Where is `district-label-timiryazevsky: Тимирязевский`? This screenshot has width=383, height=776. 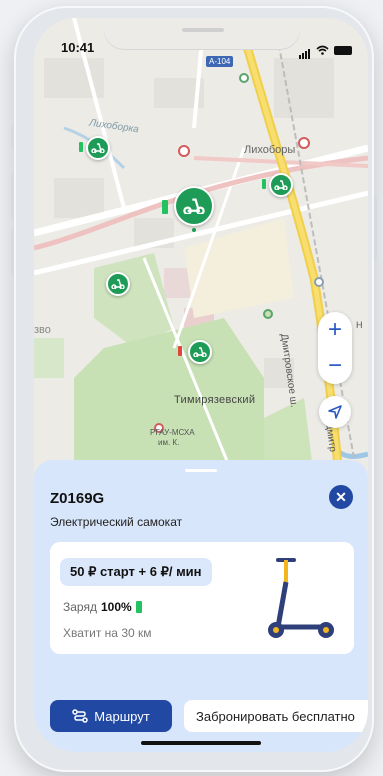
district-label-timiryazevsky: Тимирязевский is located at coordinates (215, 400).